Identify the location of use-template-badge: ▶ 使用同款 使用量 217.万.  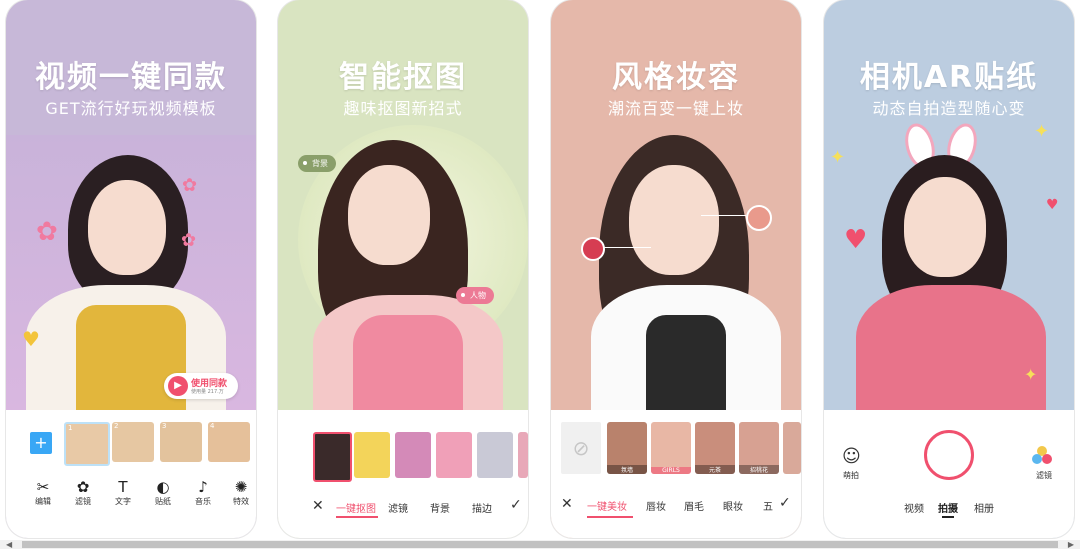
(201, 386).